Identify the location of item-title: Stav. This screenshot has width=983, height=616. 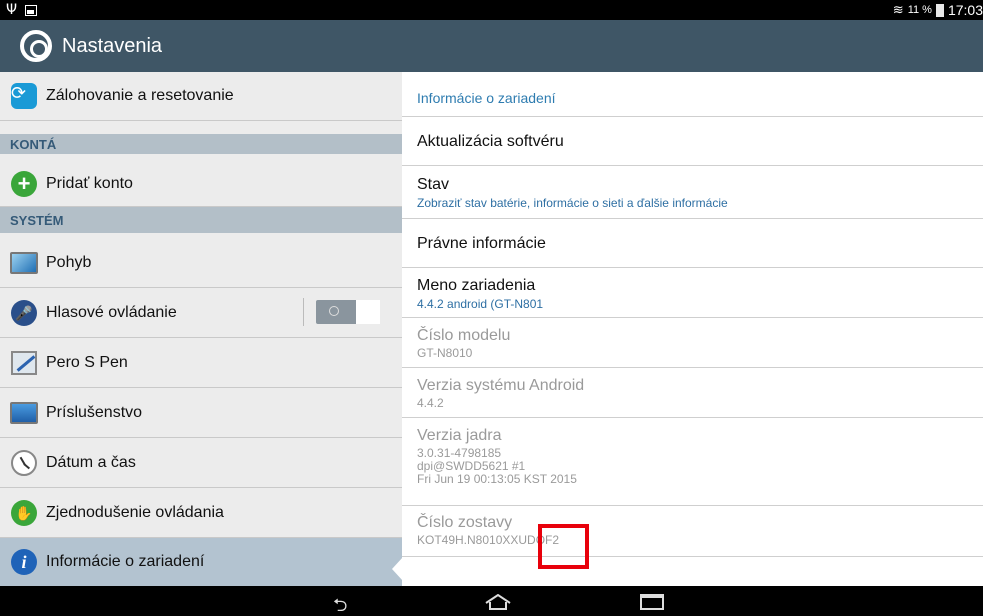
(433, 184).